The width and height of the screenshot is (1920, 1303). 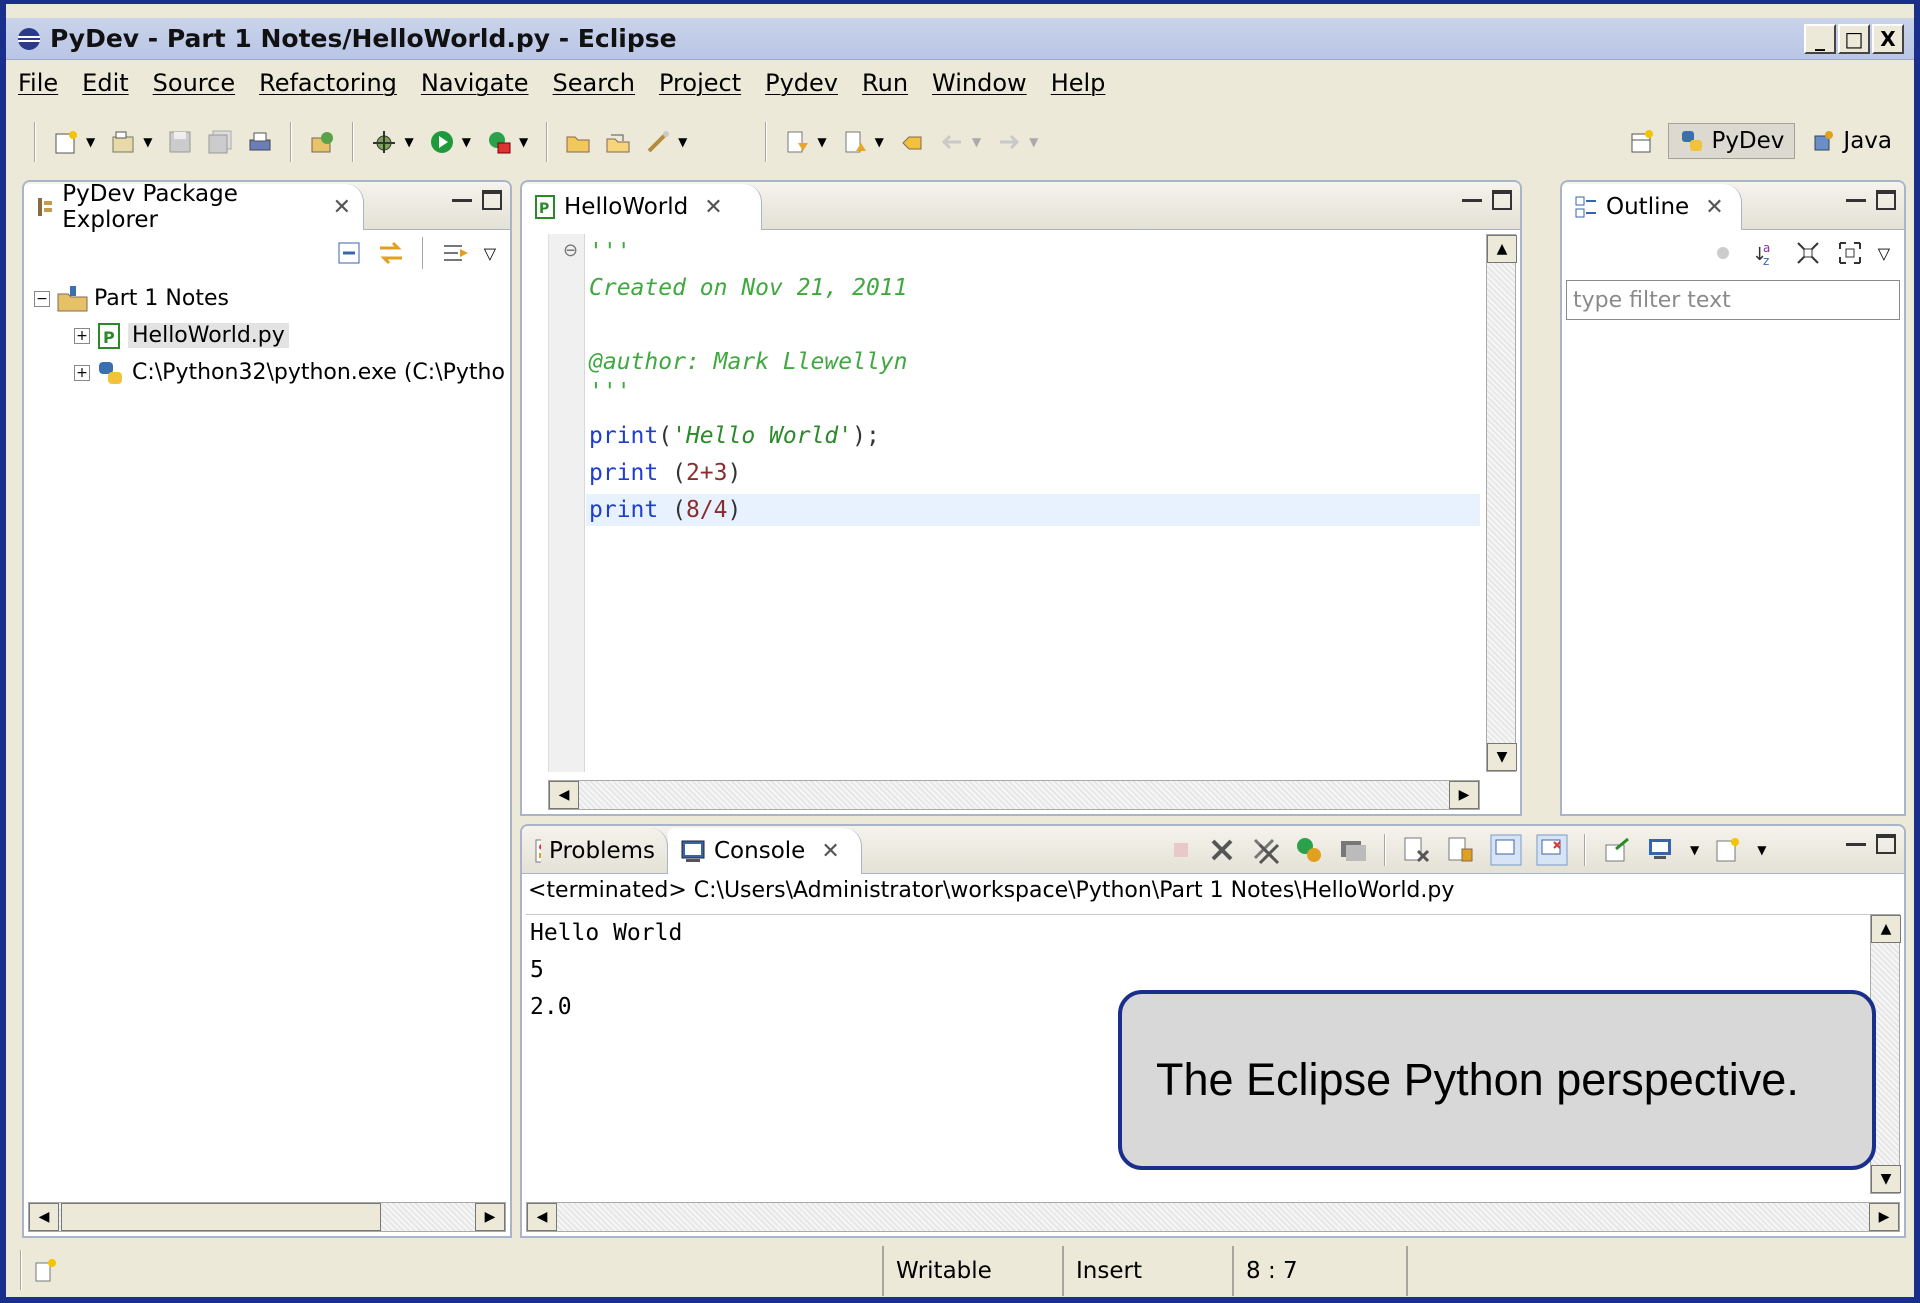 I want to click on open-perspective-icon, so click(x=1642, y=141).